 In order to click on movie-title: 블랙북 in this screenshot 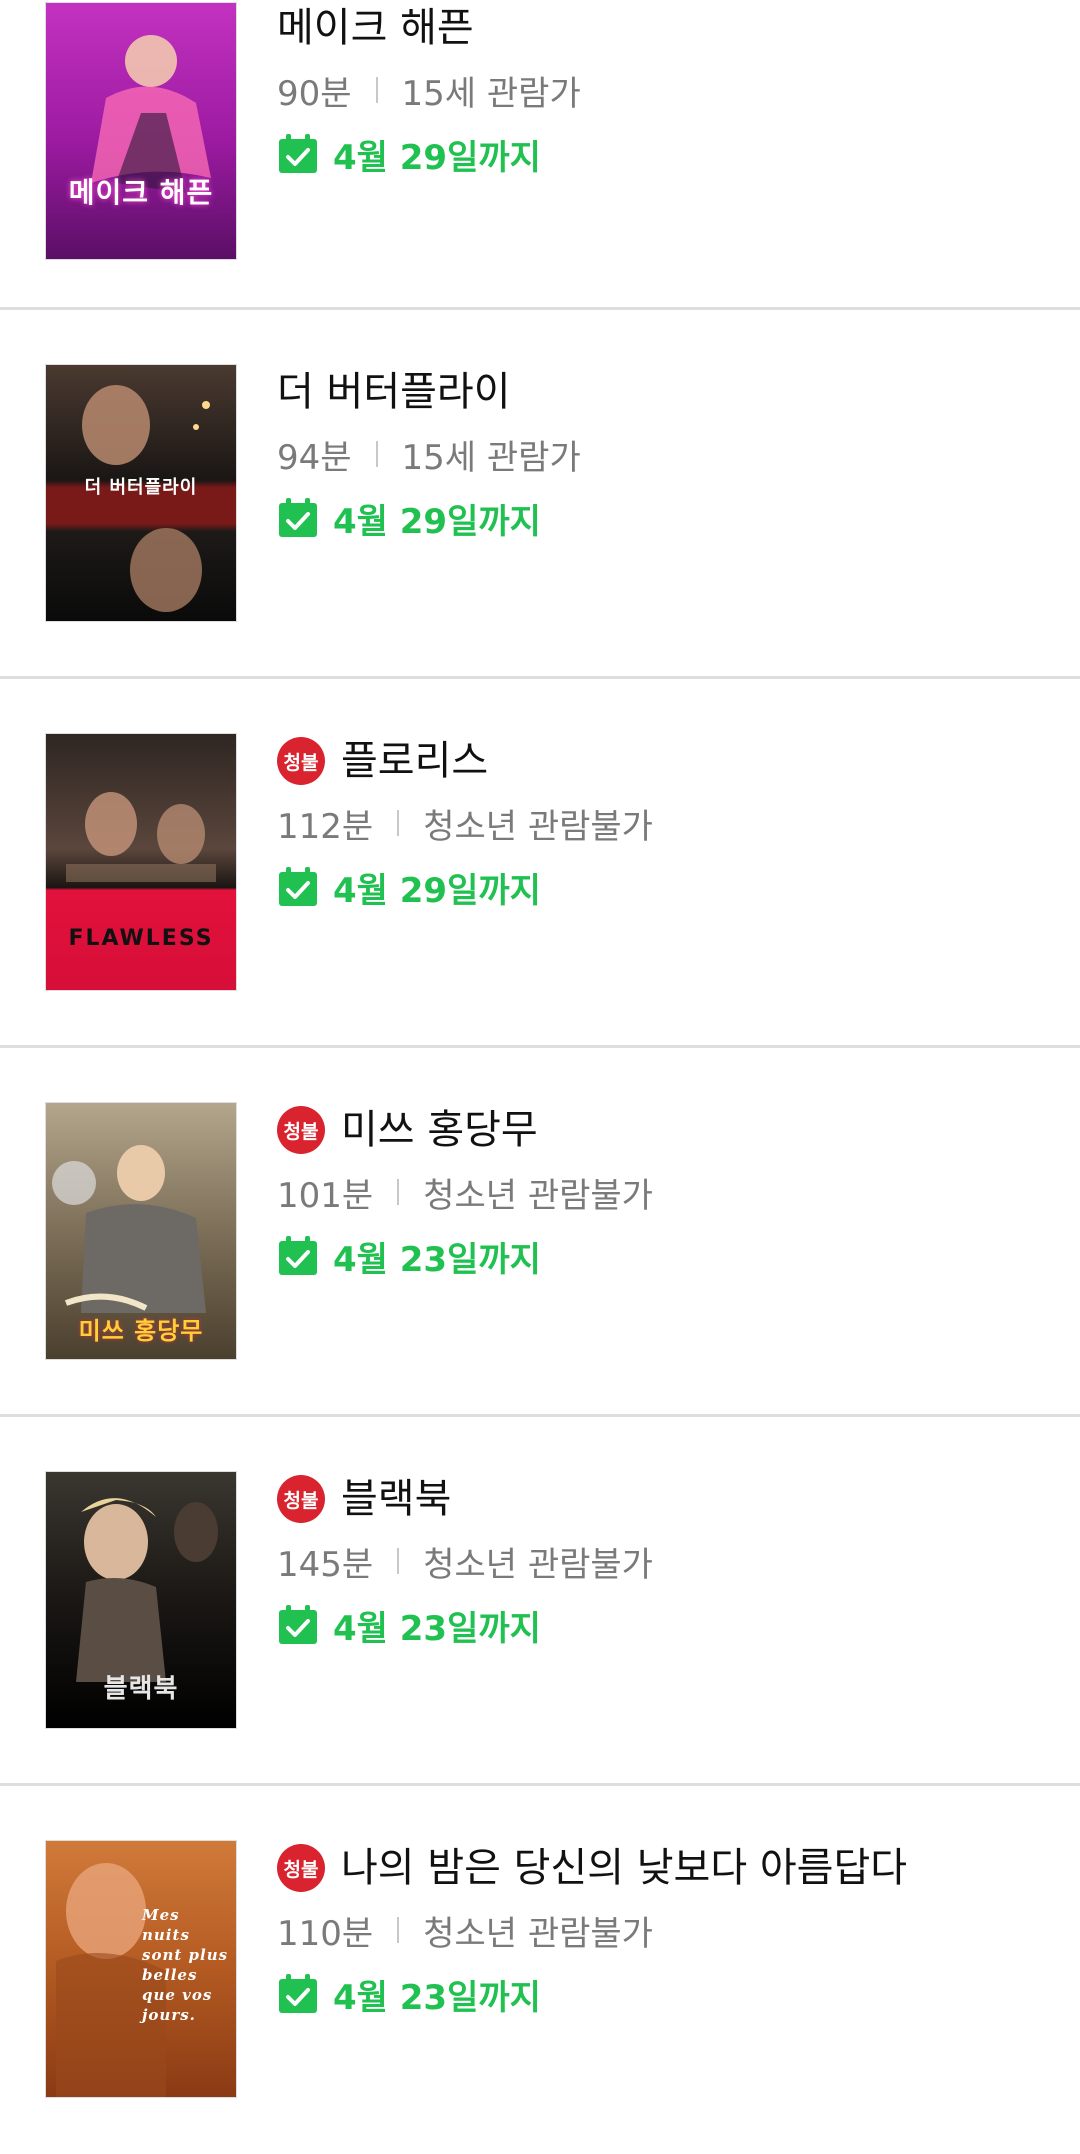, I will do `click(396, 1499)`.